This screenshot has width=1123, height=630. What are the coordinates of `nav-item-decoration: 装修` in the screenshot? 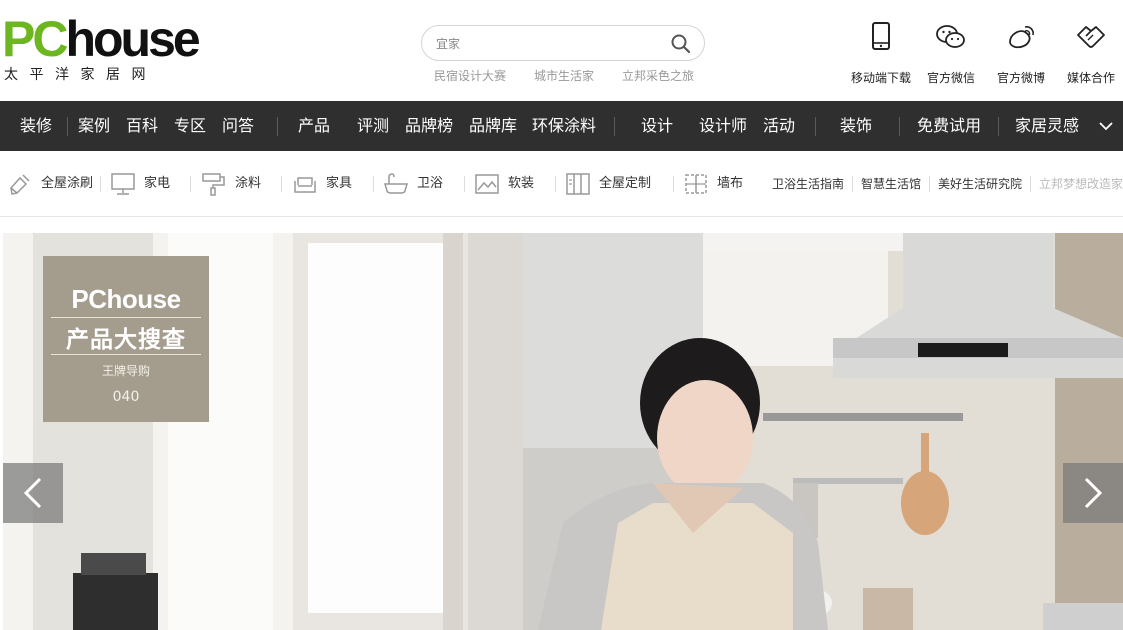 It's located at (36, 126).